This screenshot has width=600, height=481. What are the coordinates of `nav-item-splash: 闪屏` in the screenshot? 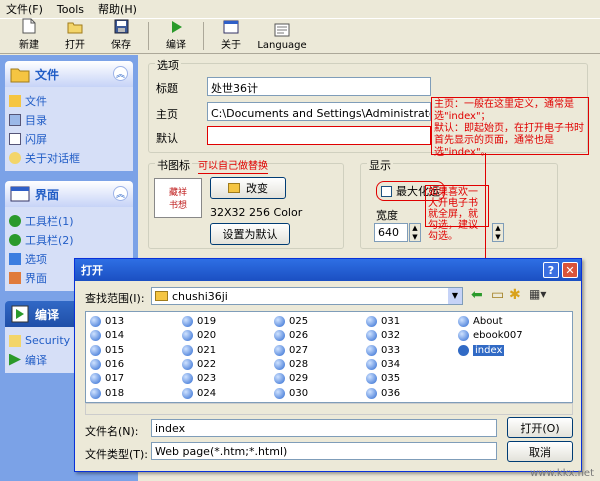 It's located at (71, 138).